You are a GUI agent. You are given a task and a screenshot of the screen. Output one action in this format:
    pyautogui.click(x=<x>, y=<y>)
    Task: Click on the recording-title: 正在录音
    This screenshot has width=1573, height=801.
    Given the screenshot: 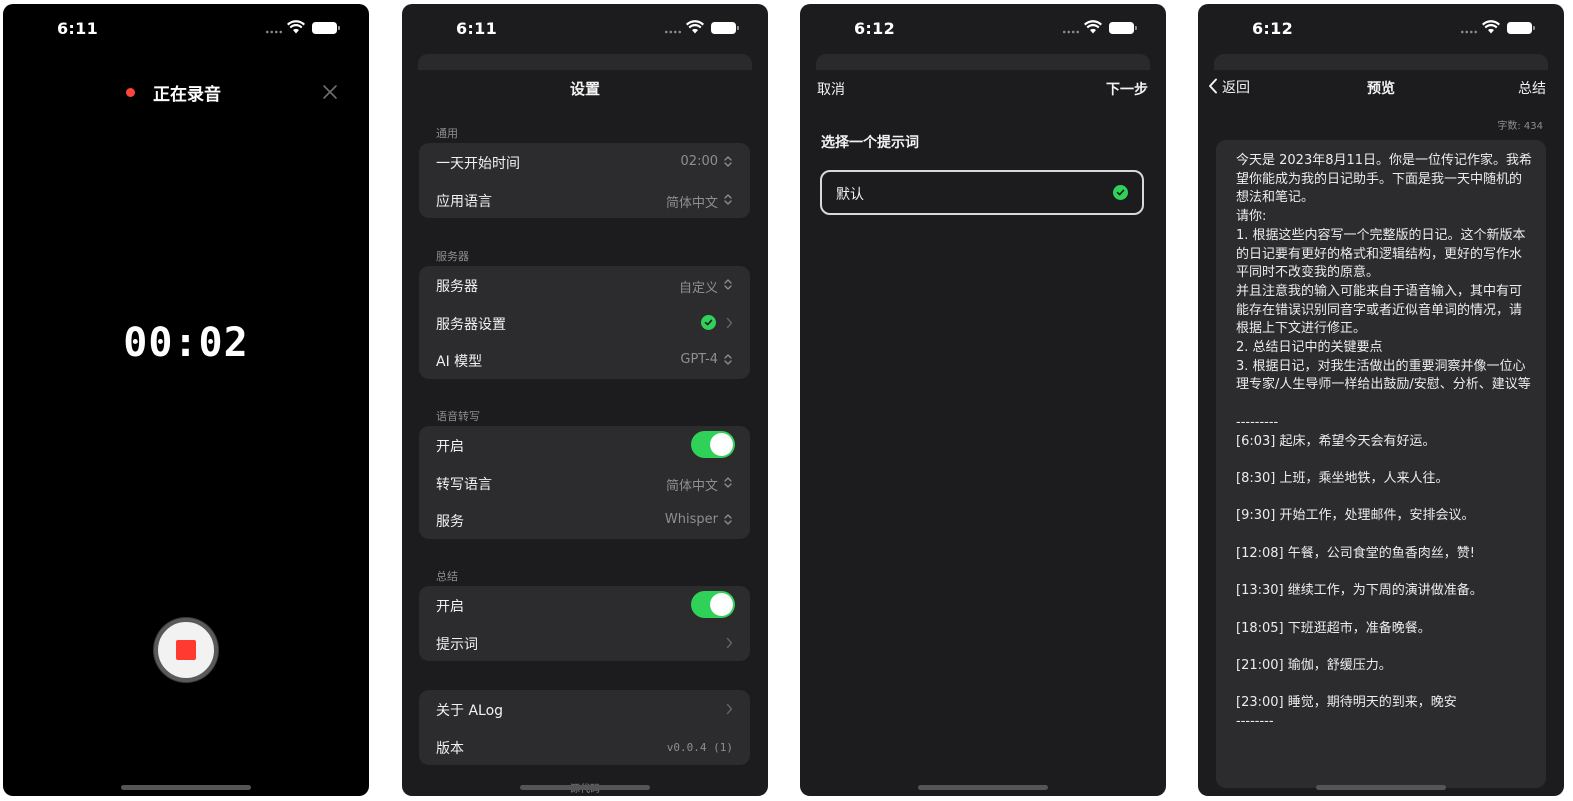 What is the action you would take?
    pyautogui.click(x=187, y=95)
    